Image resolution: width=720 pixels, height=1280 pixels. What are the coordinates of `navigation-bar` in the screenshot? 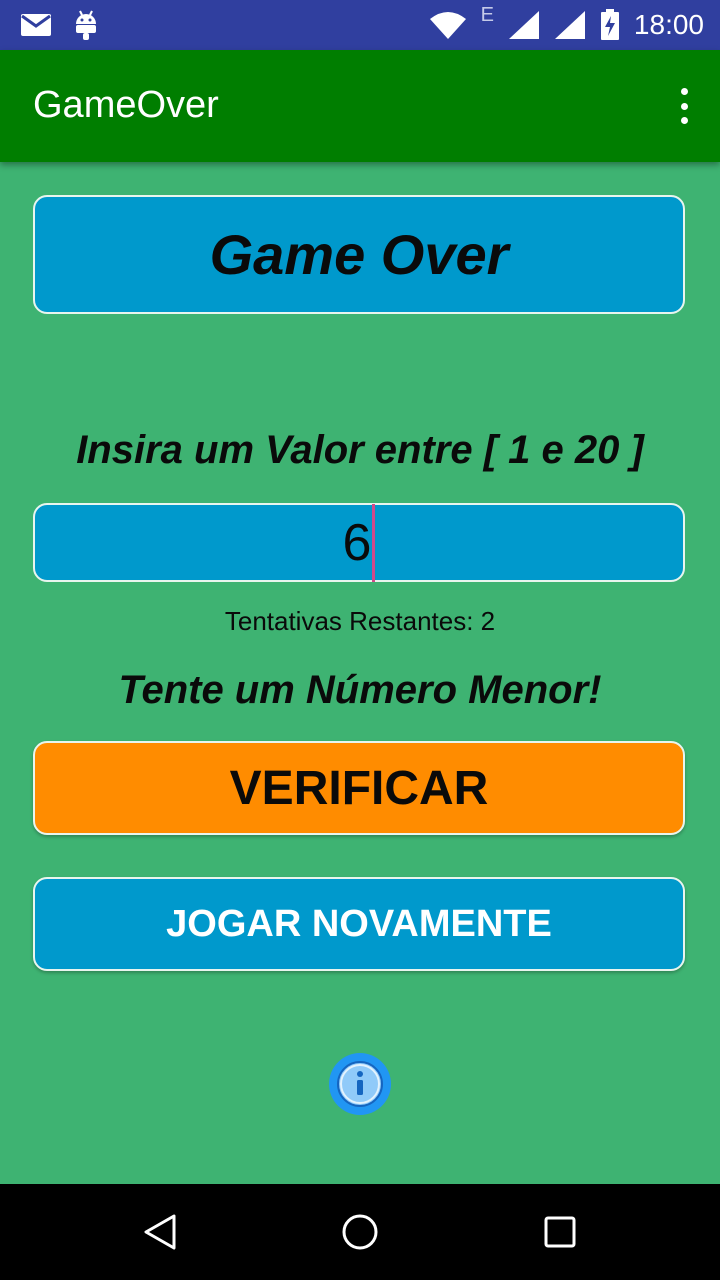 It's located at (360, 1232).